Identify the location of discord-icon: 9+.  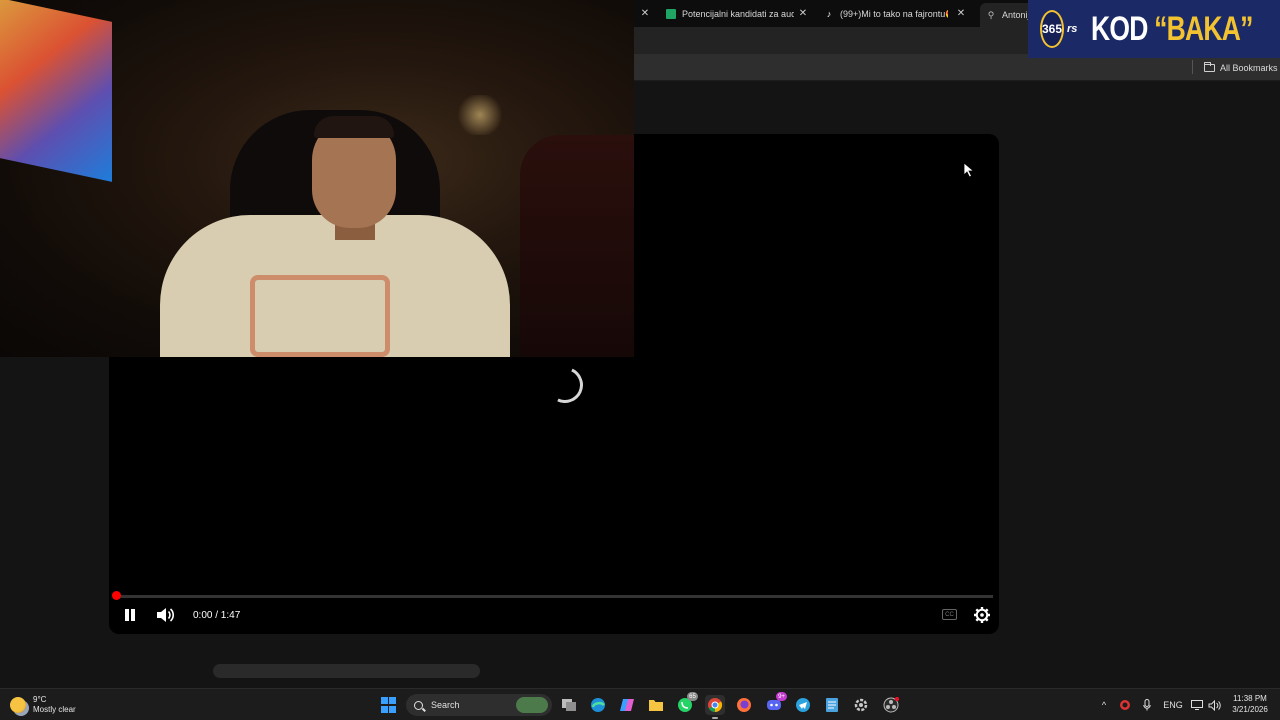
(775, 703).